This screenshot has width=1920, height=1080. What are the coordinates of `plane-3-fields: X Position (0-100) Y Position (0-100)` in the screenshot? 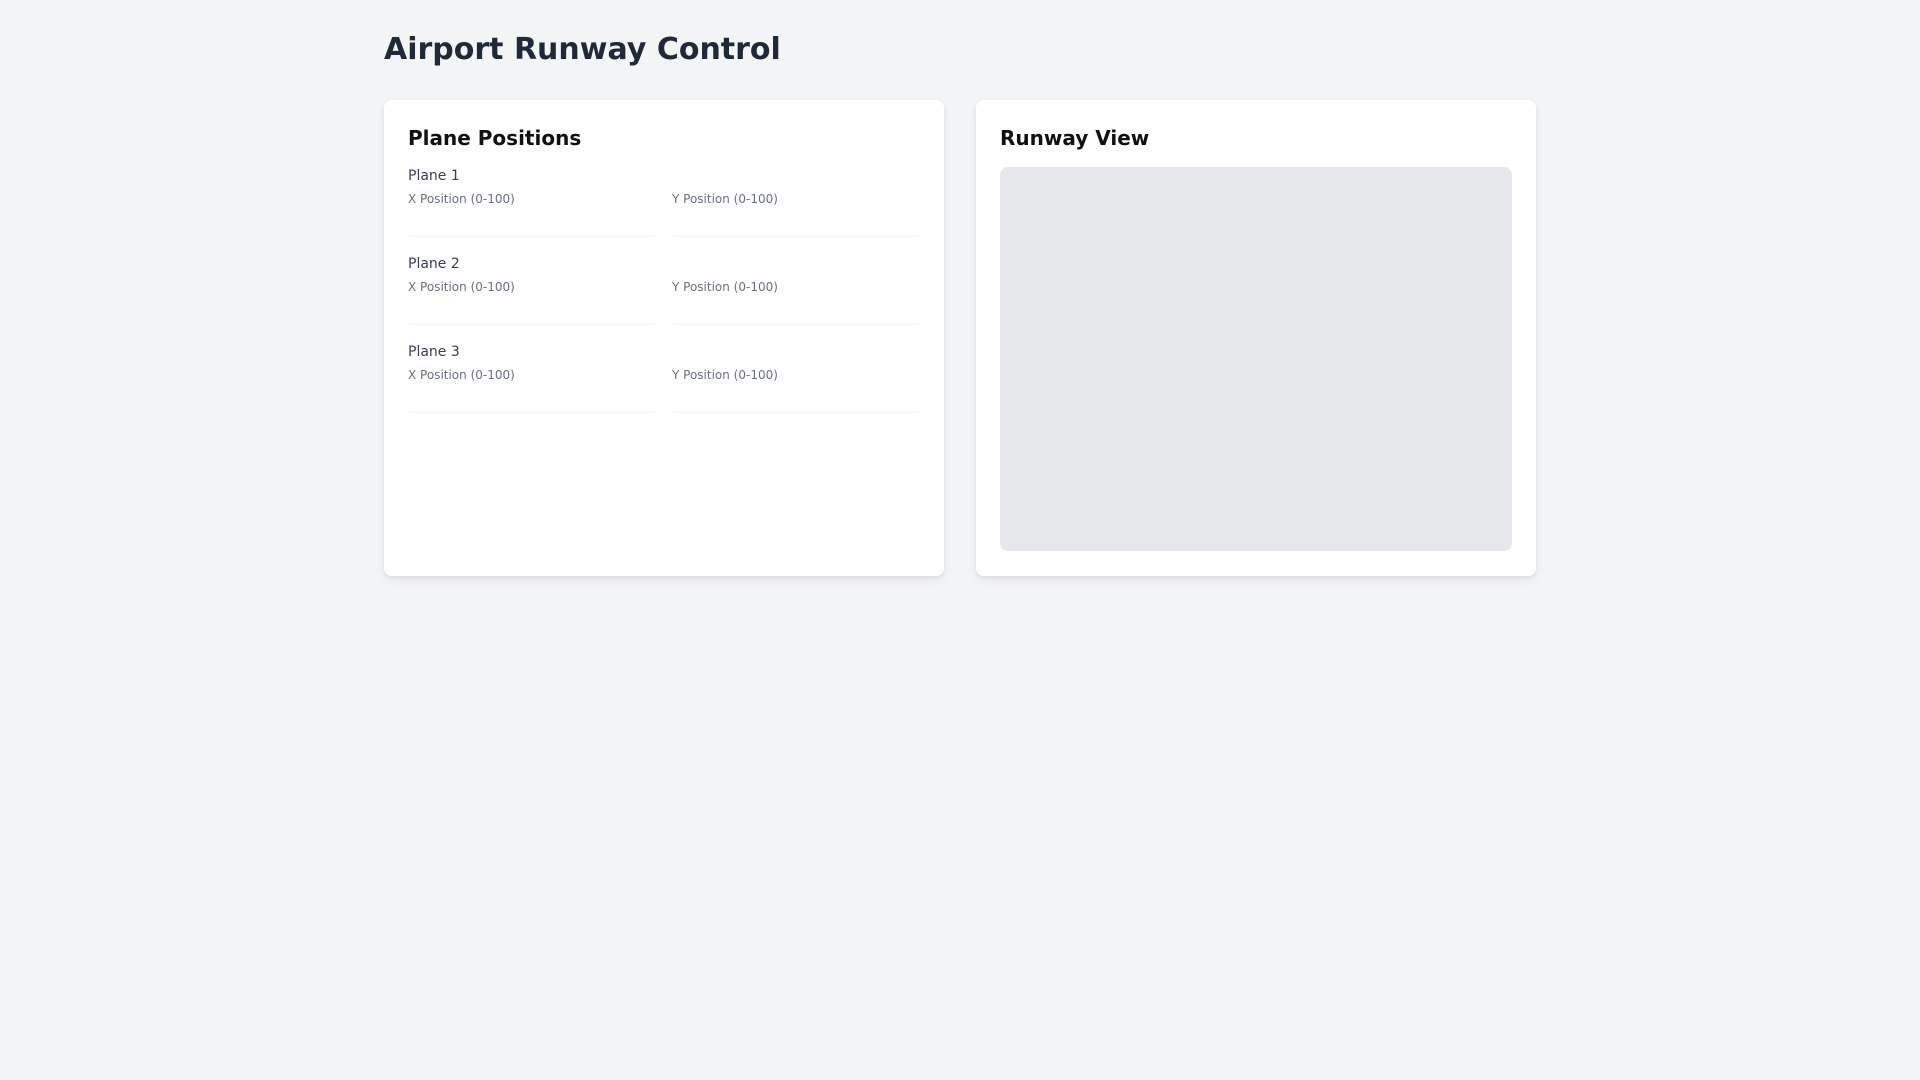 It's located at (664, 390).